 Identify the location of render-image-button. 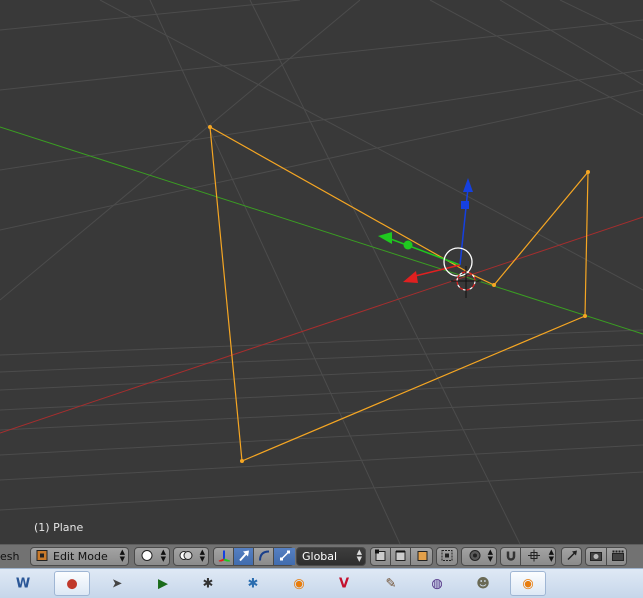
(596, 556).